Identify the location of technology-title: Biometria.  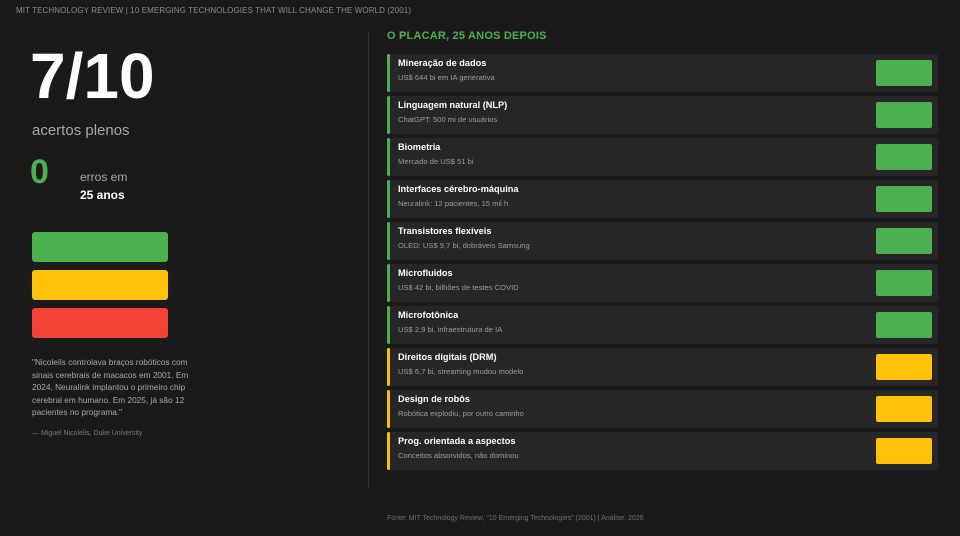
(419, 147).